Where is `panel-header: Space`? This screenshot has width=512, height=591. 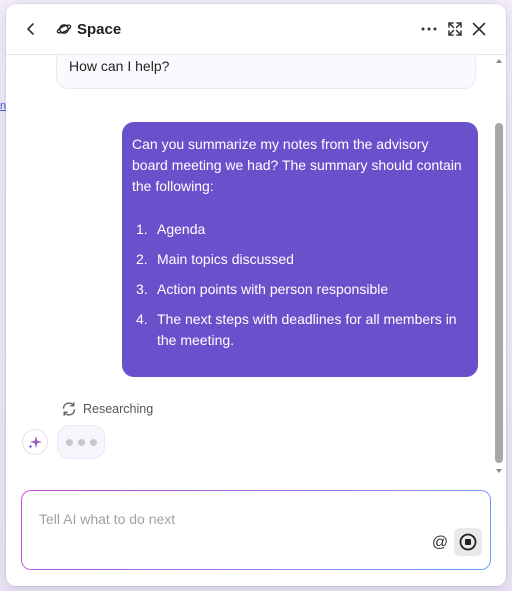 panel-header: Space is located at coordinates (256, 29).